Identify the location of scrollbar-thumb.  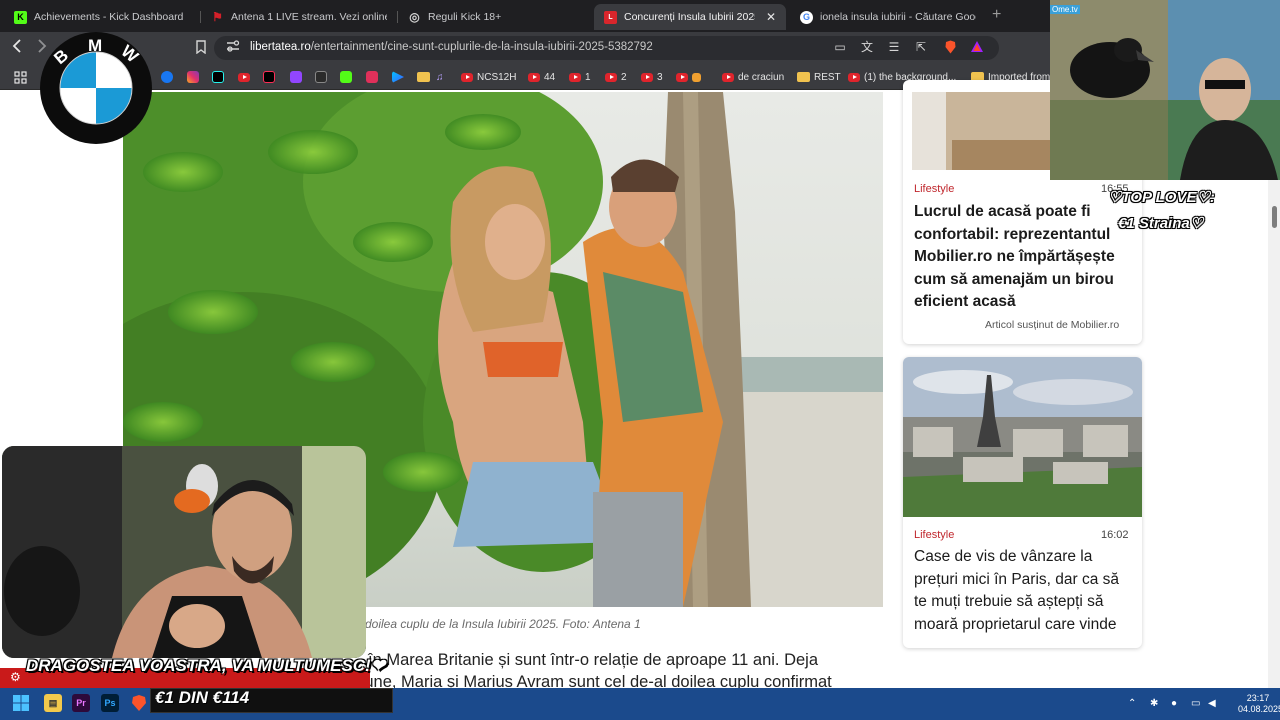
(1274, 217).